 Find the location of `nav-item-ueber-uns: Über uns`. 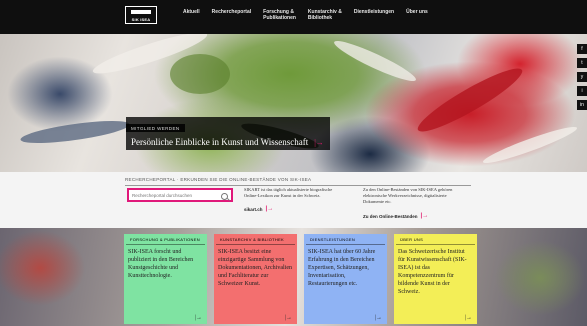

nav-item-ueber-uns: Über uns is located at coordinates (417, 15).